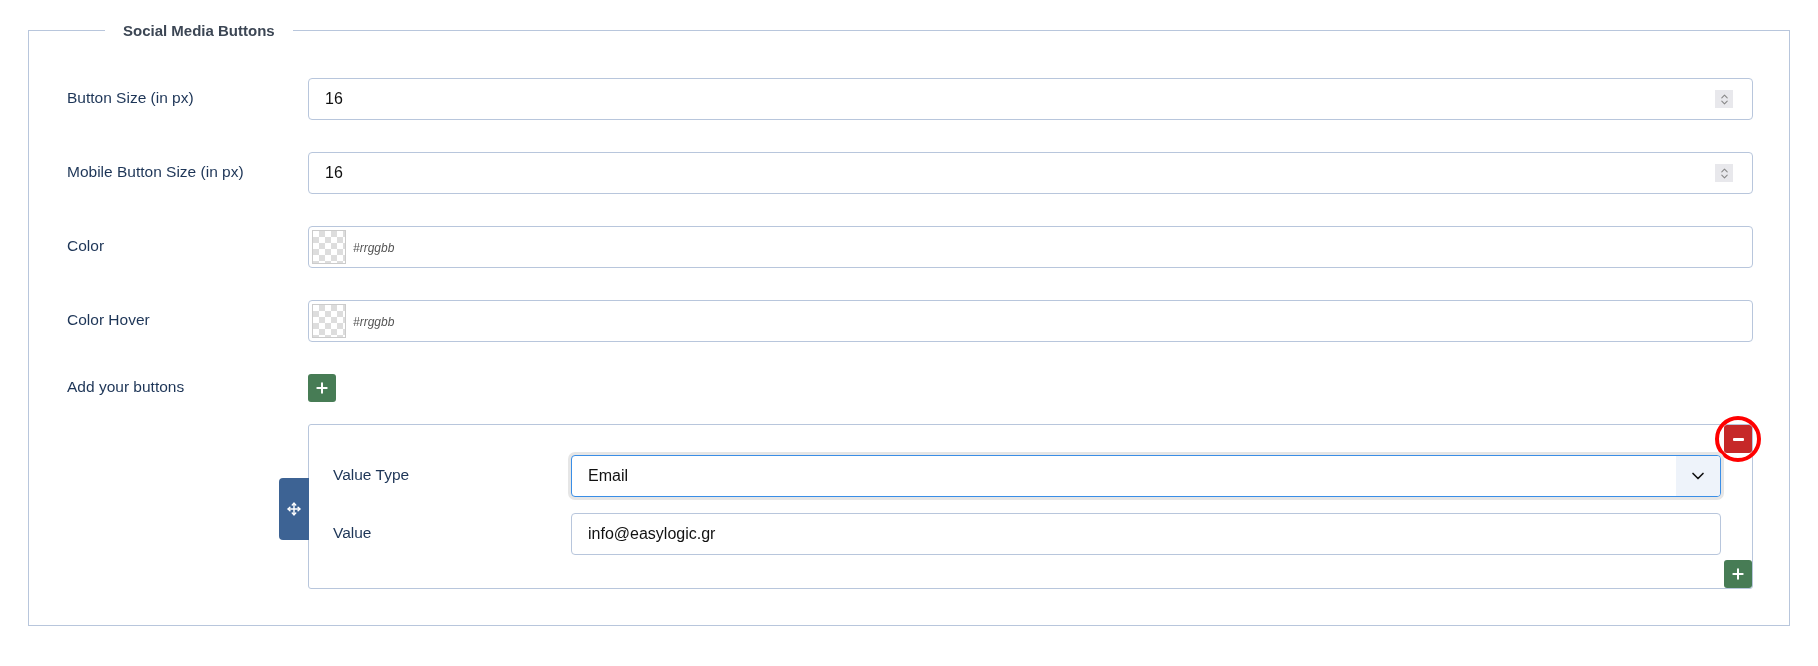  What do you see at coordinates (199, 30) in the screenshot?
I see `fieldset-legend: Social Media Buttons` at bounding box center [199, 30].